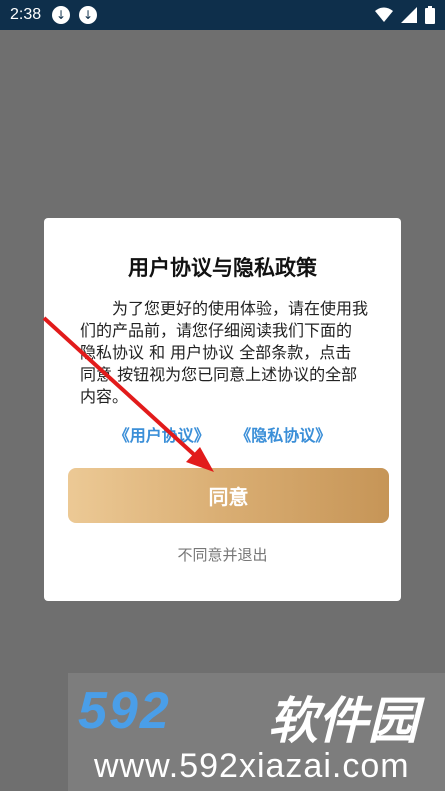  Describe the element at coordinates (222, 15) in the screenshot. I see `status-bar: 2:38 ↓ ↓` at that location.